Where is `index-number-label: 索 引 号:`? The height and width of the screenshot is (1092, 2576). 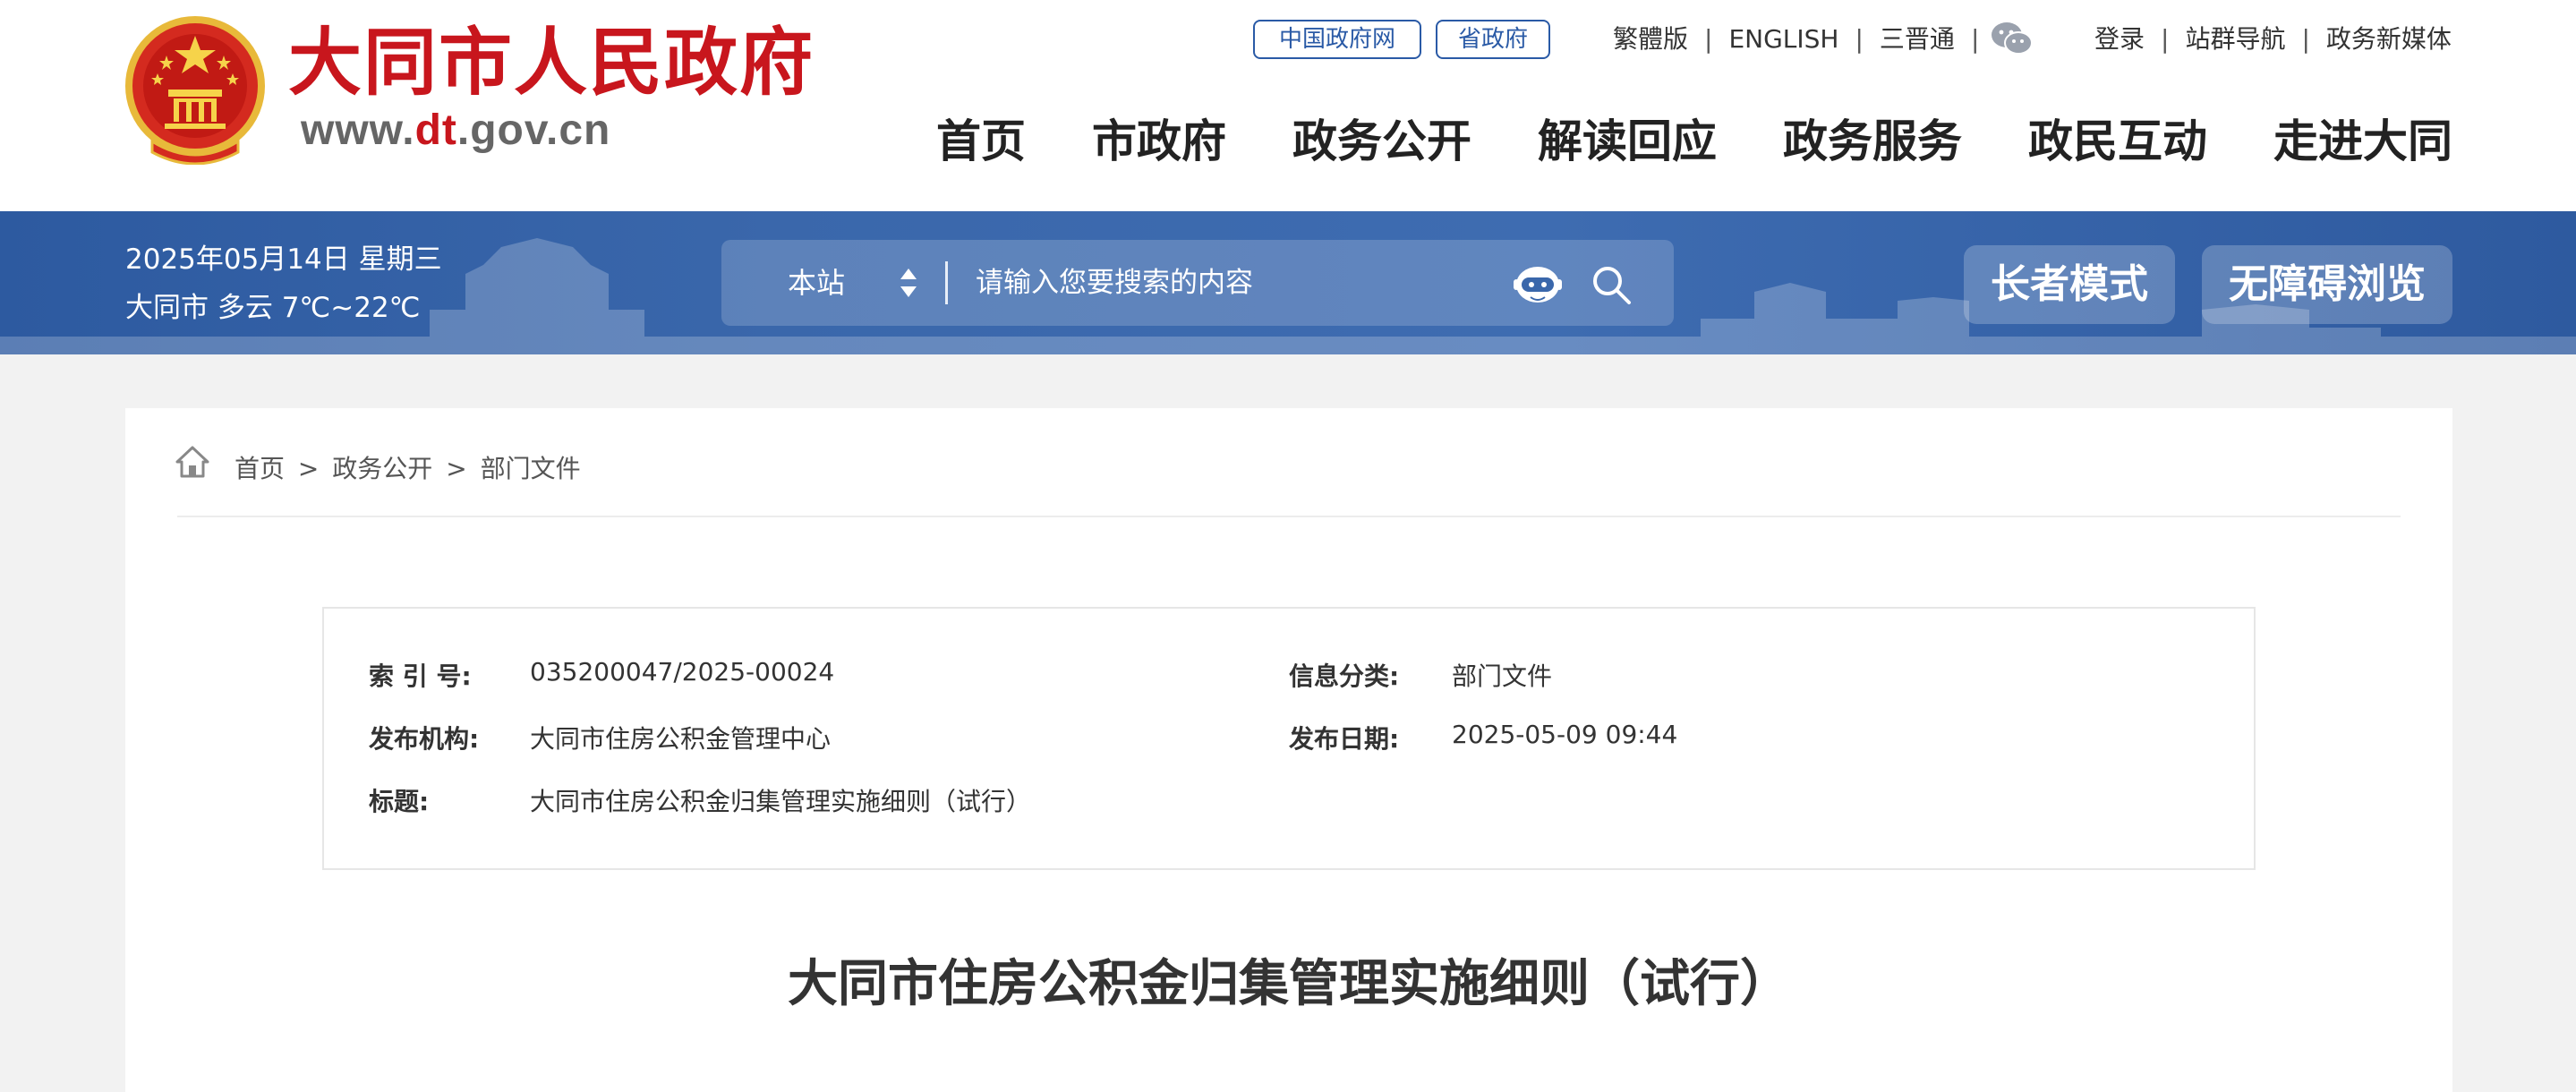 index-number-label: 索 引 号: is located at coordinates (420, 676).